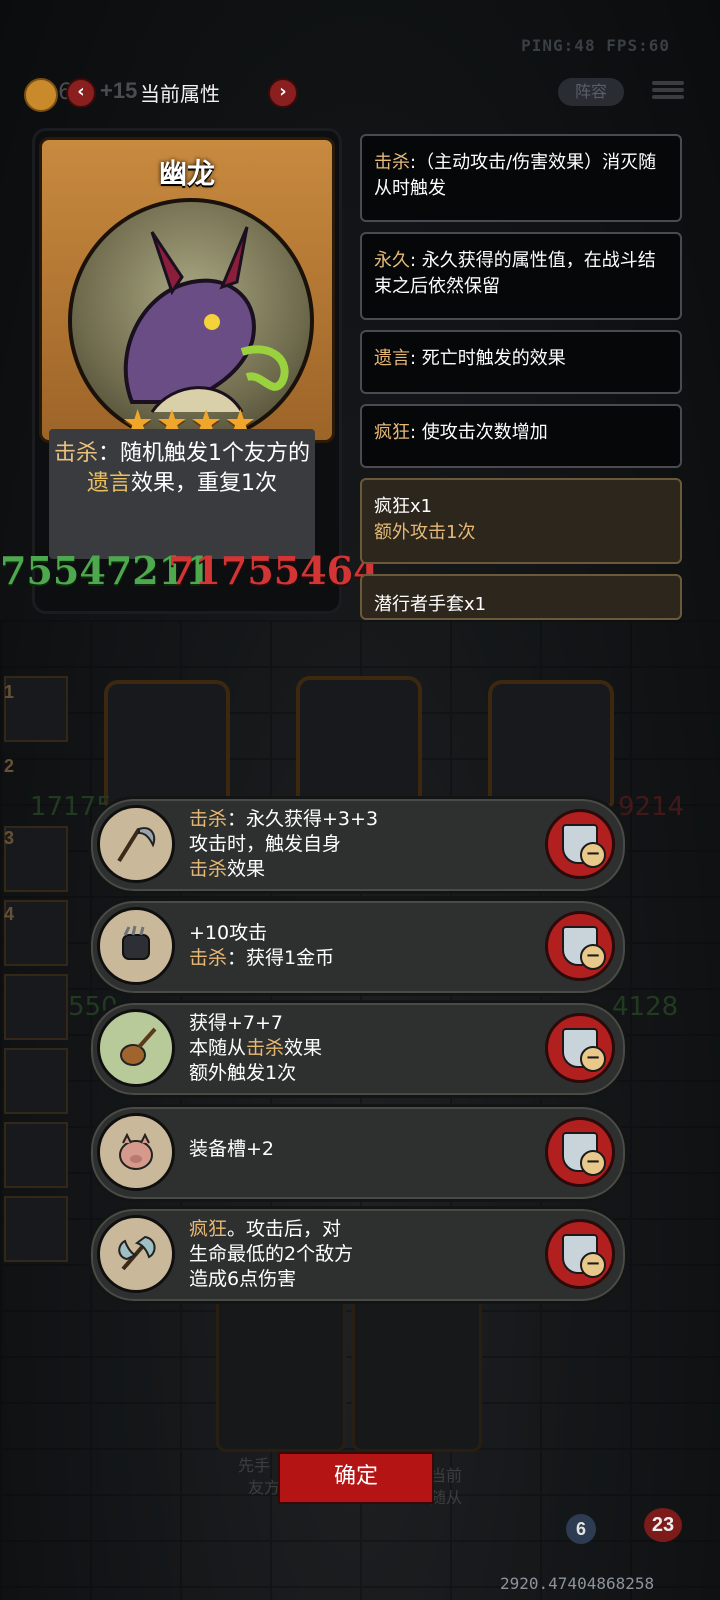  What do you see at coordinates (119, 90) in the screenshot?
I see `gold-income: +15` at bounding box center [119, 90].